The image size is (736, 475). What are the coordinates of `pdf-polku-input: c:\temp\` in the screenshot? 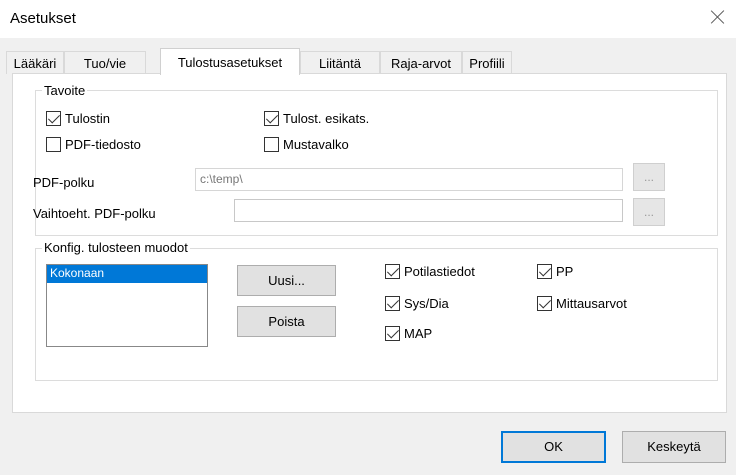 It's located at (409, 179).